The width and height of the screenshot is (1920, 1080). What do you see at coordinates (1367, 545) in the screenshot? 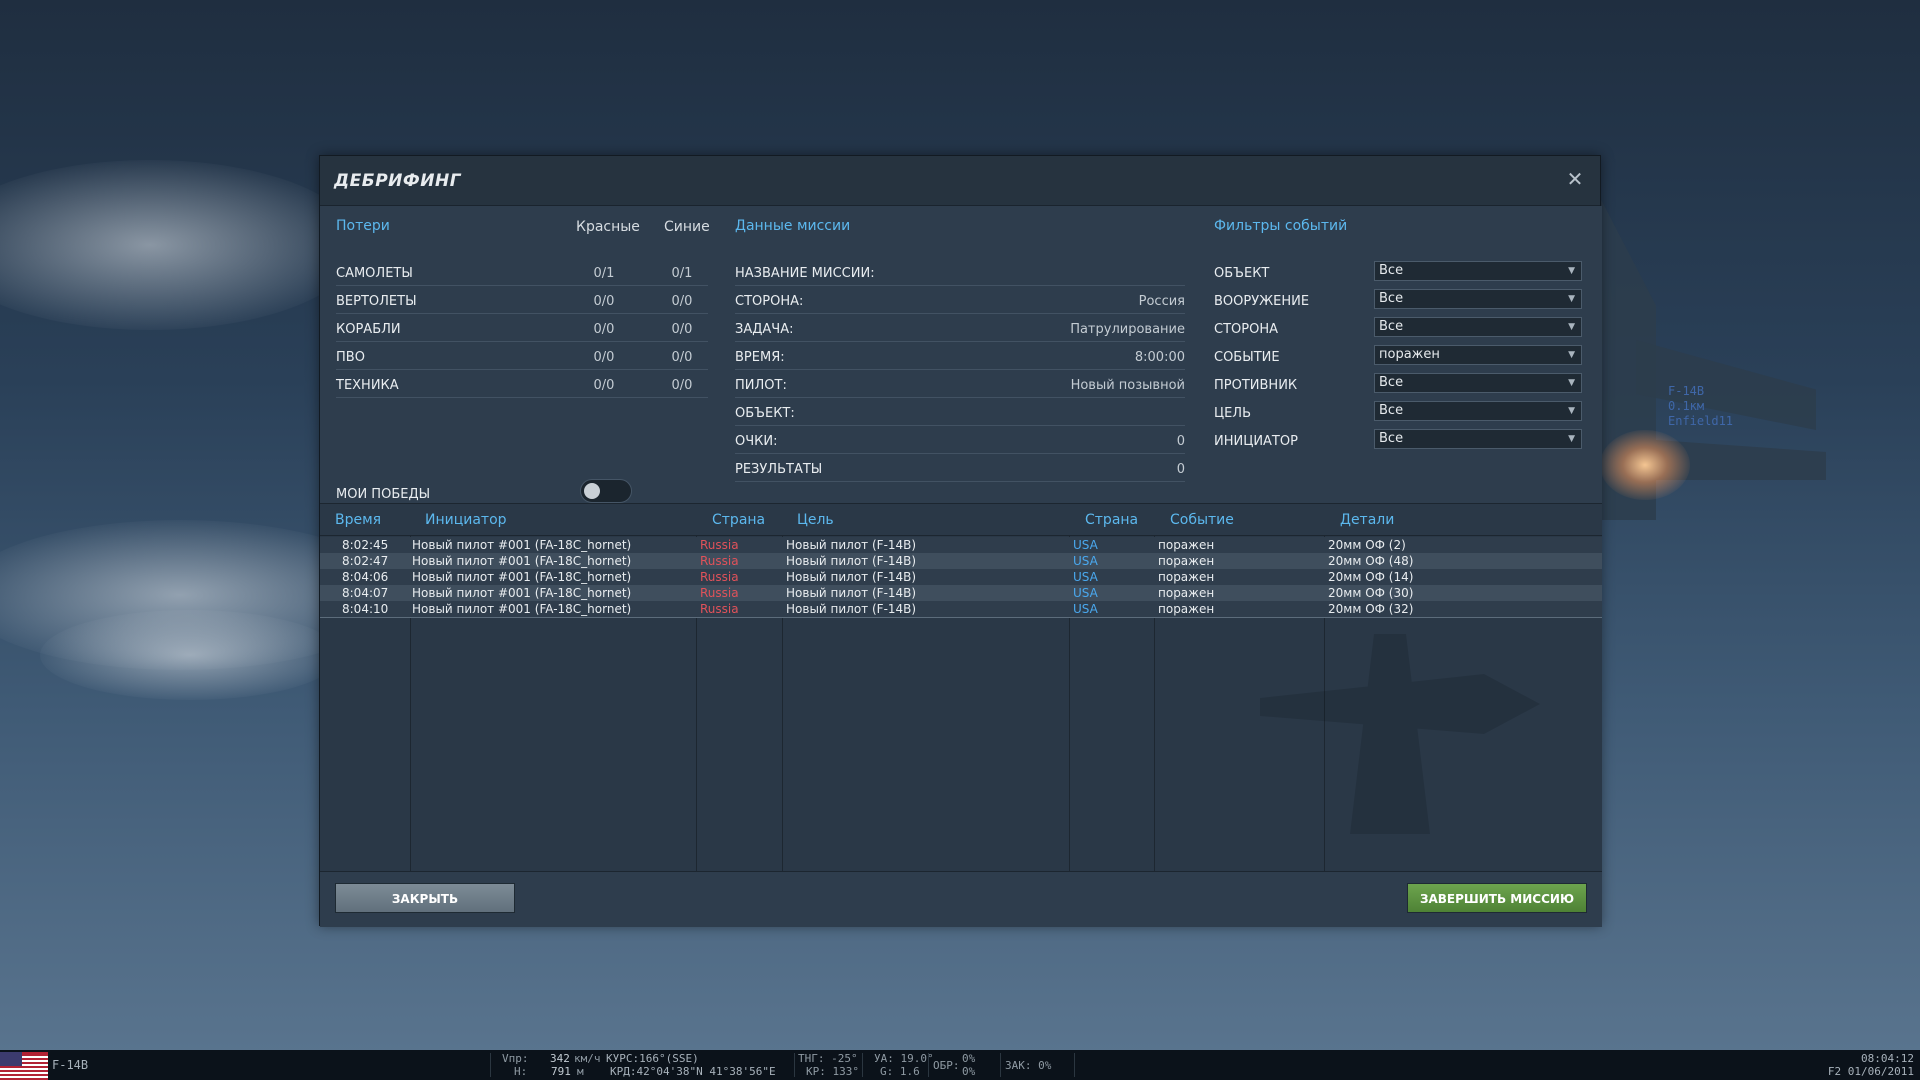
I see `cell-details: 20мм ОФ (2)` at bounding box center [1367, 545].